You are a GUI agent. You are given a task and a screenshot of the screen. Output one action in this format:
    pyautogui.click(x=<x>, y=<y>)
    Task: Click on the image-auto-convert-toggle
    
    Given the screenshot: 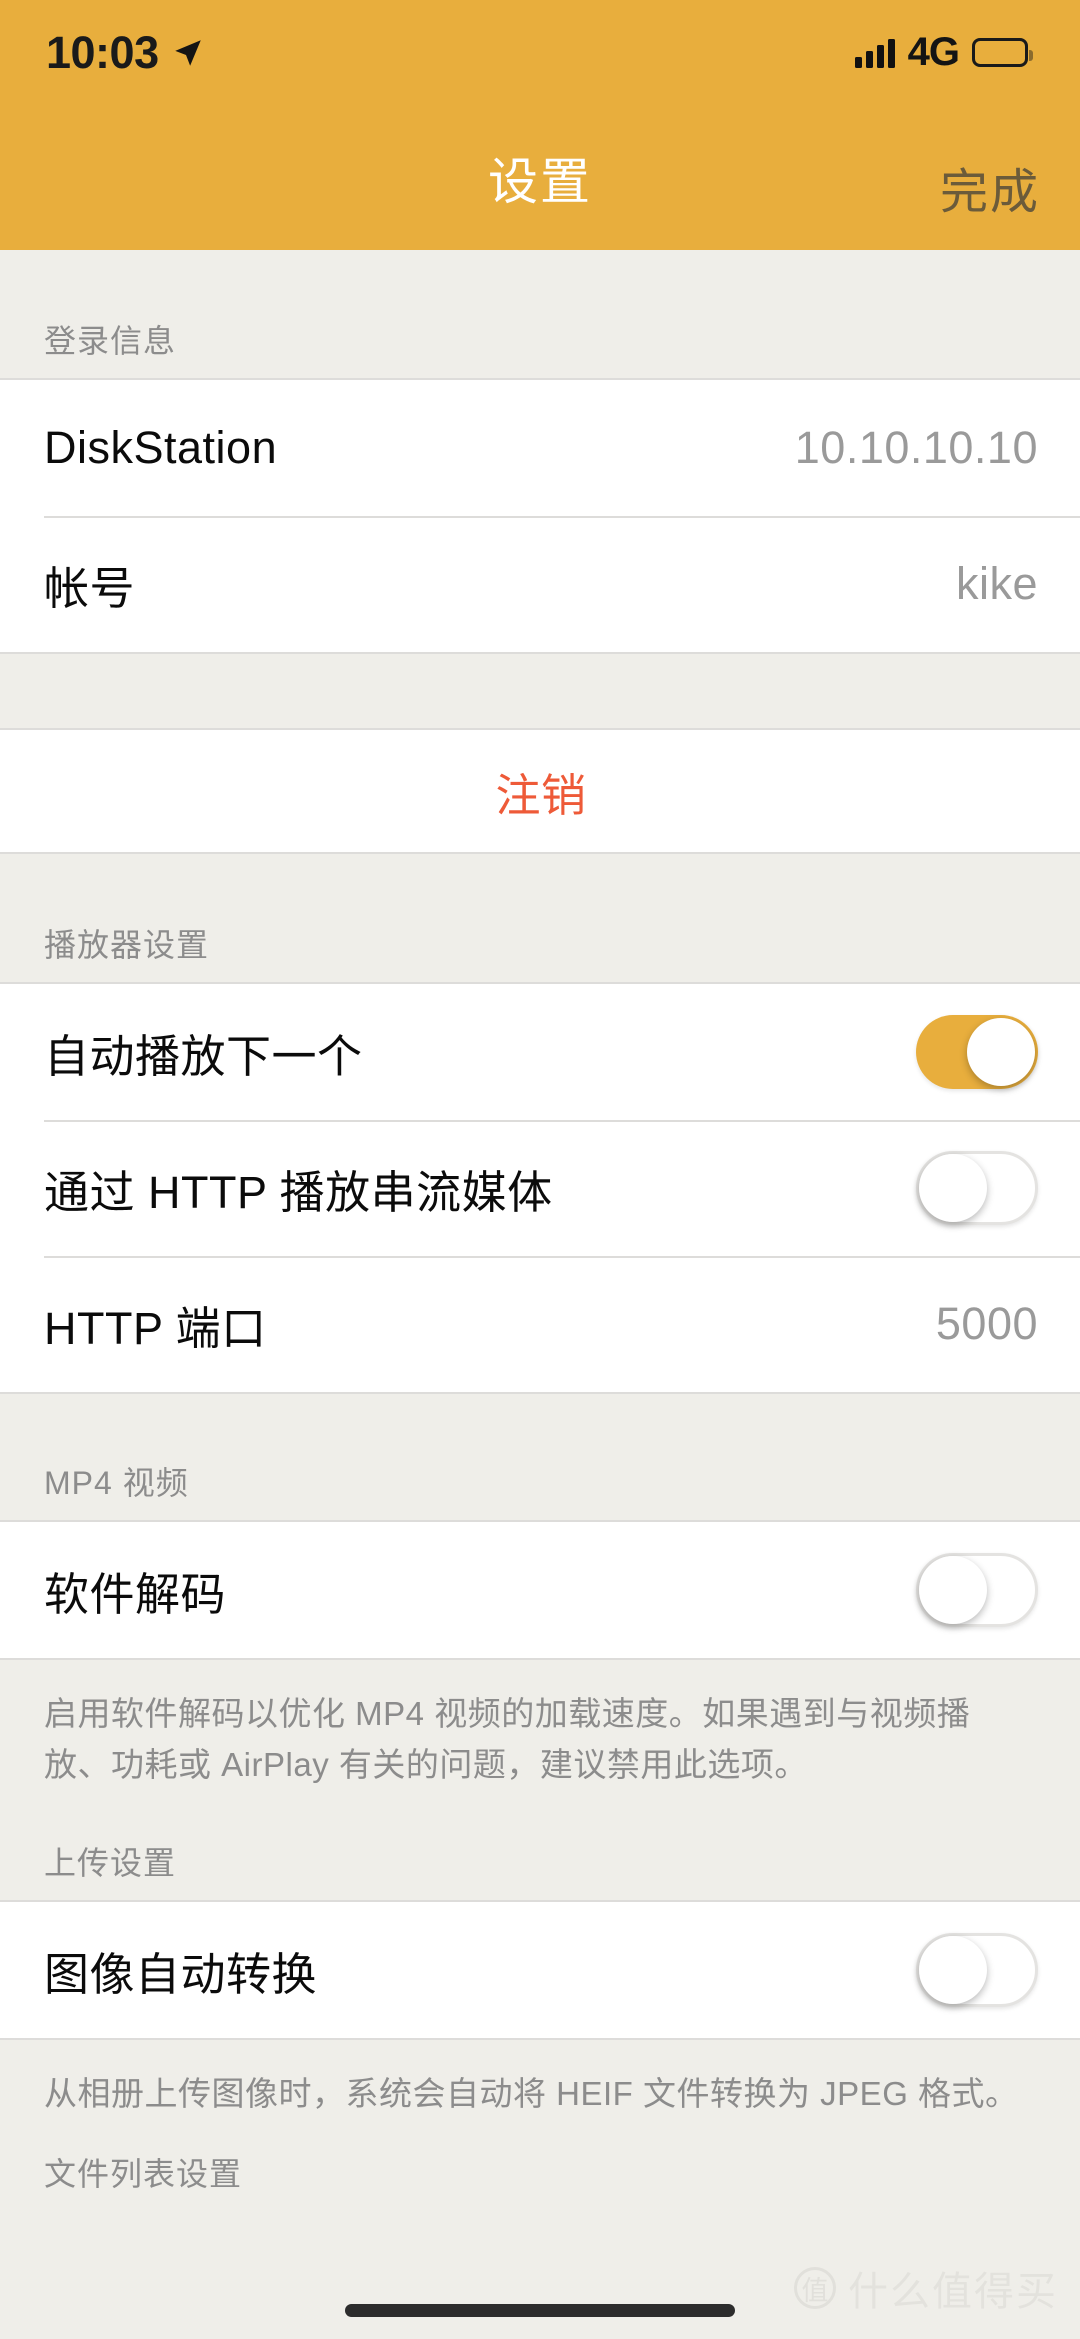 What is the action you would take?
    pyautogui.click(x=977, y=1970)
    